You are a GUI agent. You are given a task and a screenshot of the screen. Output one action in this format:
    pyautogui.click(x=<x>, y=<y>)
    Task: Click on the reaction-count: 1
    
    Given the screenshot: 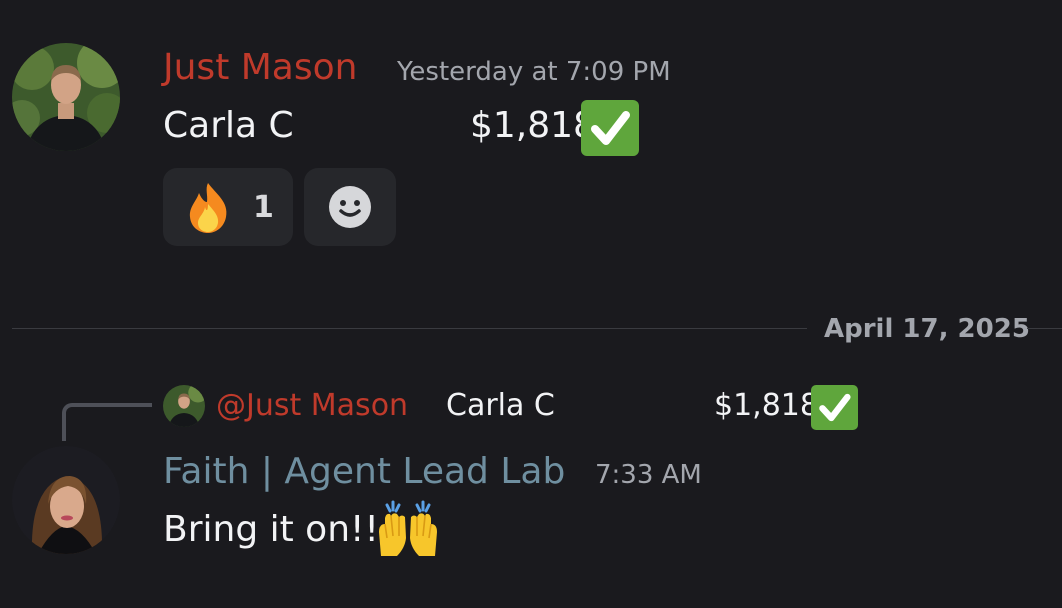 What is the action you would take?
    pyautogui.click(x=263, y=207)
    